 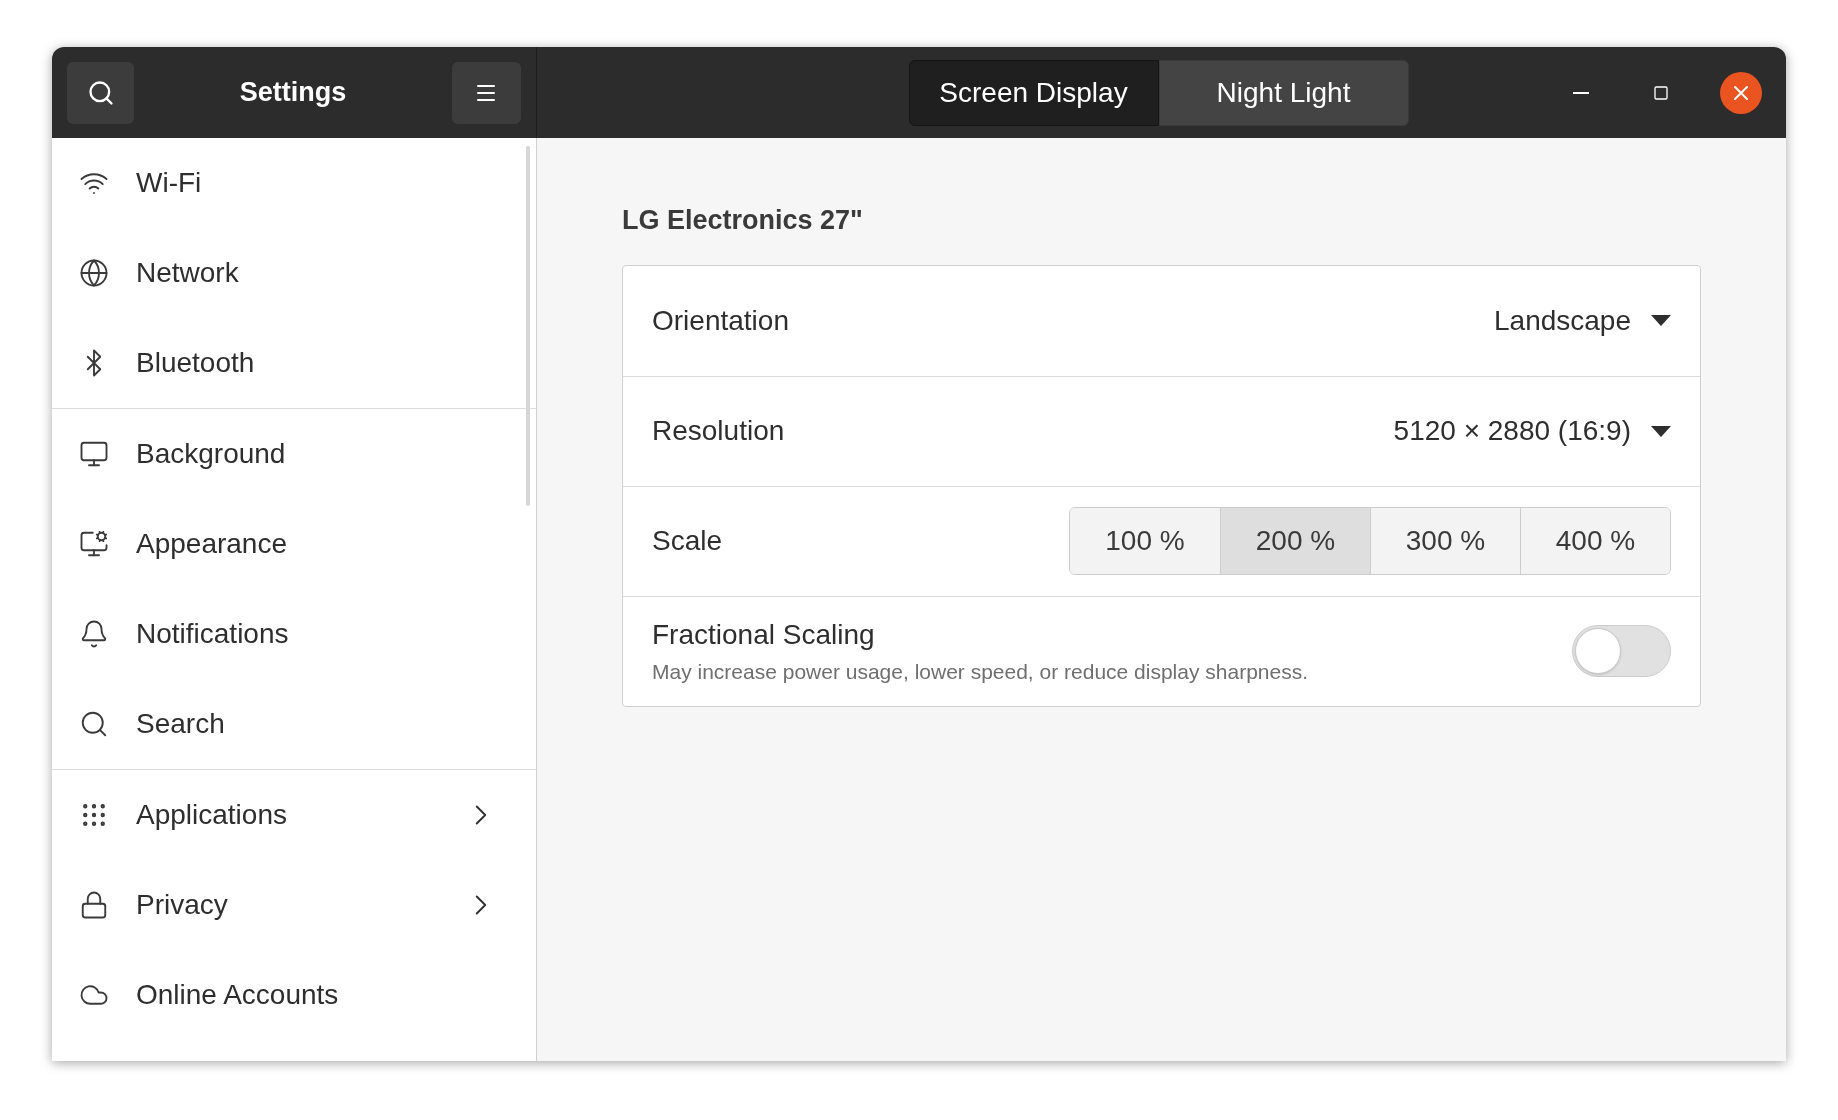 What do you see at coordinates (294, 363) in the screenshot?
I see `sidebar-item: Bluetooth` at bounding box center [294, 363].